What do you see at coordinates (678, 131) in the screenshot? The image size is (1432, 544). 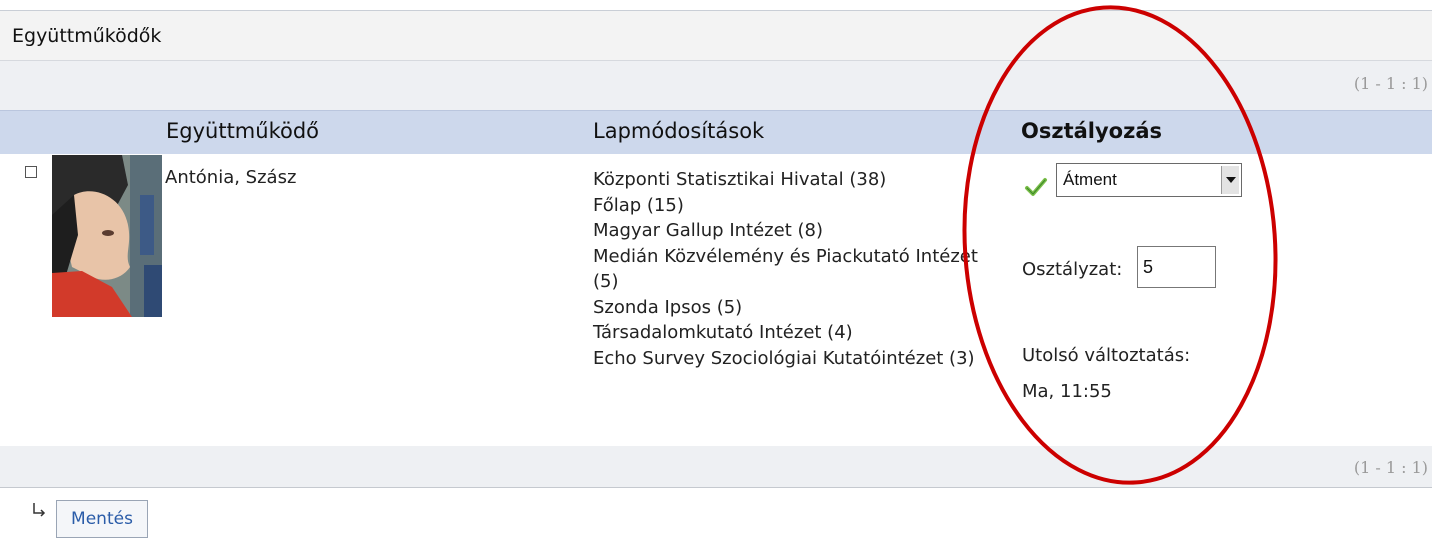 I see `column-header-changes: Lapmódosítások` at bounding box center [678, 131].